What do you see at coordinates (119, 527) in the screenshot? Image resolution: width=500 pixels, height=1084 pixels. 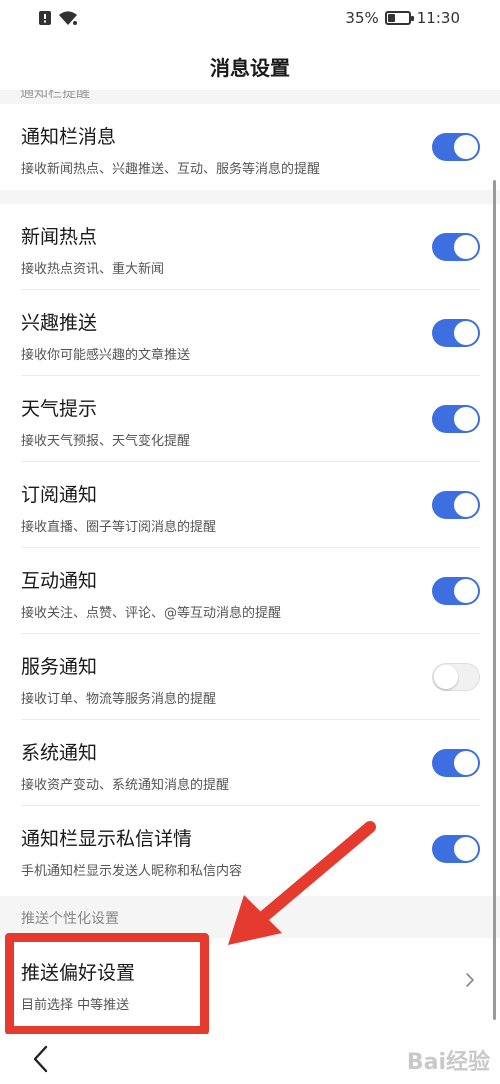 I see `setting-subtitle: 接收直播、圈子等订阅消息的提醒` at bounding box center [119, 527].